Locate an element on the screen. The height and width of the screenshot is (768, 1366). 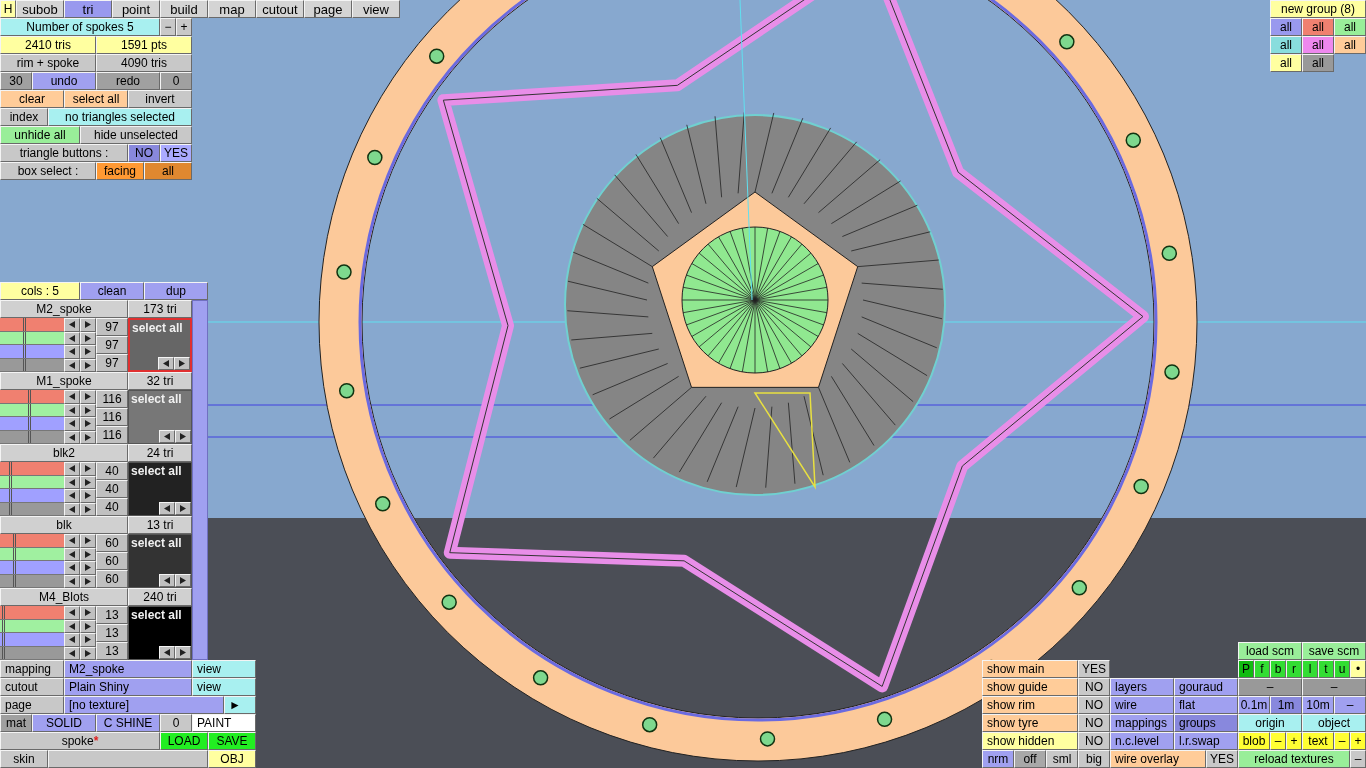
display-option-button: layers is located at coordinates (1142, 687).